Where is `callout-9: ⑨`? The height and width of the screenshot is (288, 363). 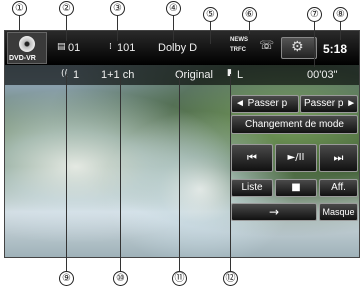
callout-9: ⑨ is located at coordinates (66, 278).